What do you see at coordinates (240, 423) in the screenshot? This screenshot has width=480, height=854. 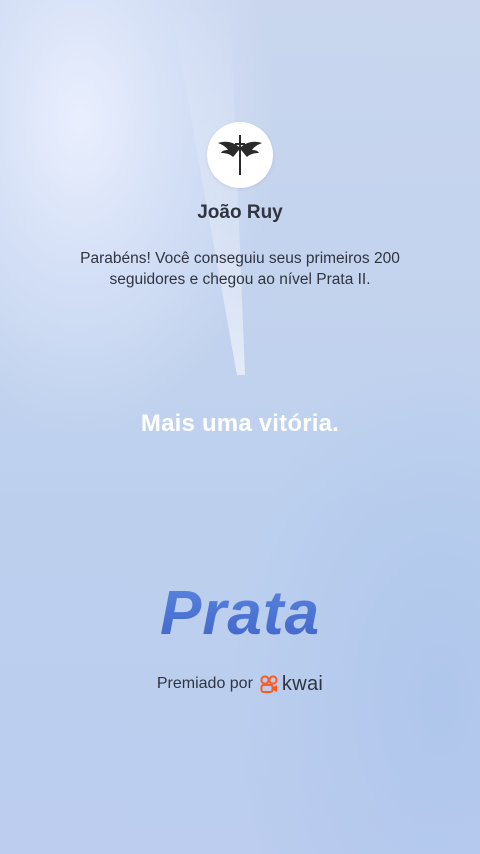 I see `victory-headline: Mais uma vitória.` at bounding box center [240, 423].